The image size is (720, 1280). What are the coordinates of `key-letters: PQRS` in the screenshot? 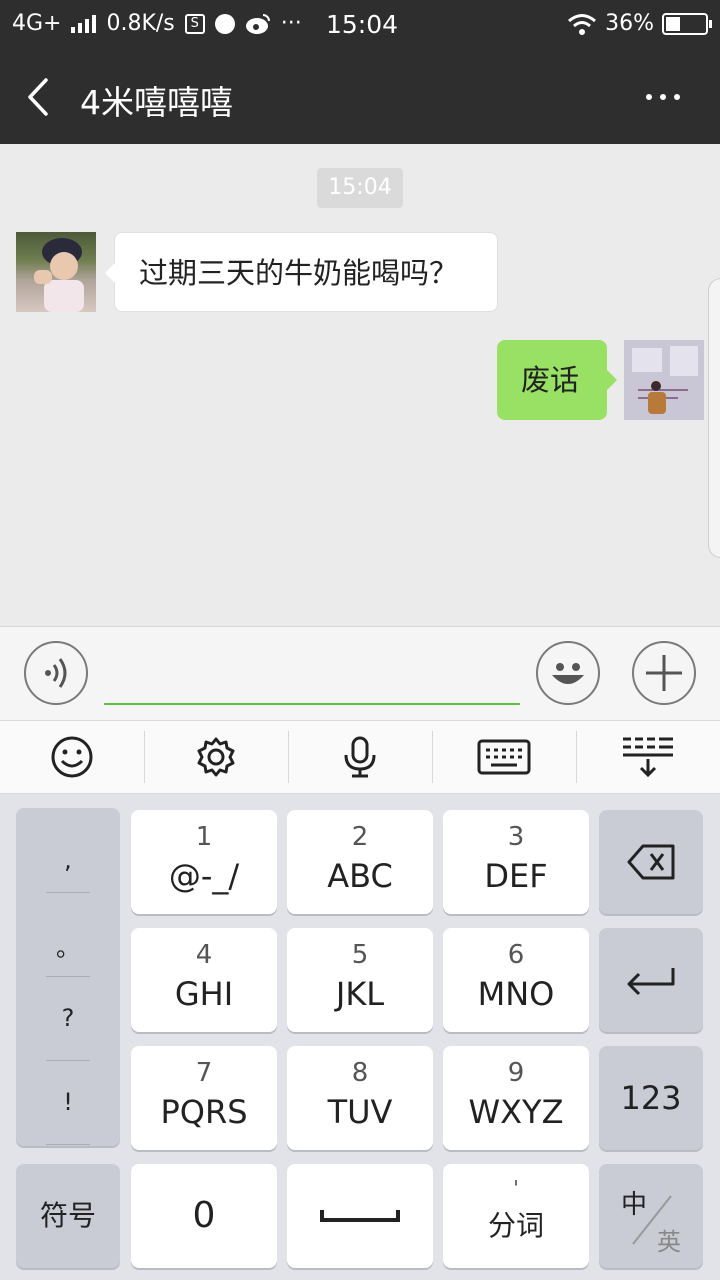 It's located at (204, 1112).